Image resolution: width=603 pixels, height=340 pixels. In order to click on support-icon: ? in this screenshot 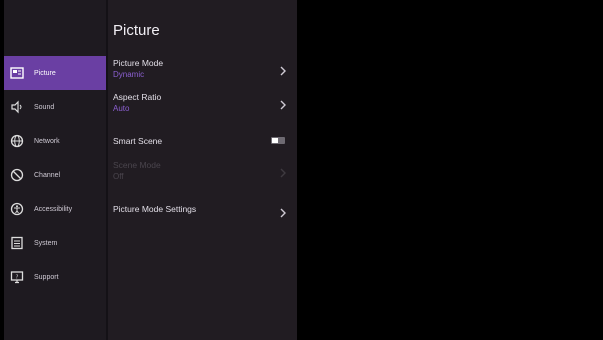, I will do `click(17, 277)`.